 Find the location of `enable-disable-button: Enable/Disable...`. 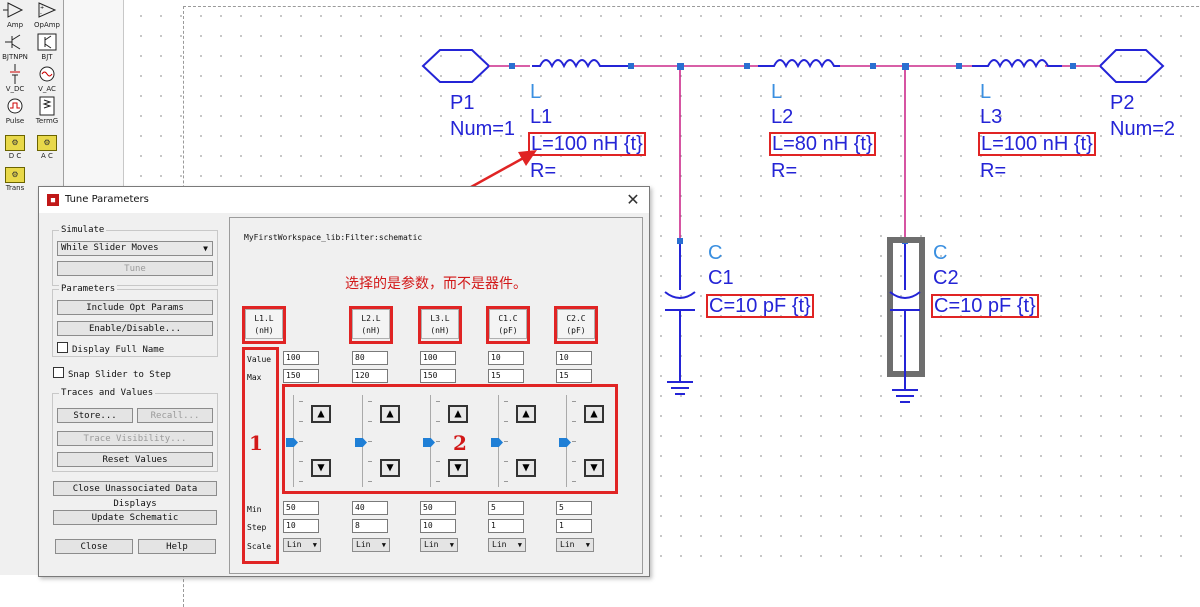

enable-disable-button: Enable/Disable... is located at coordinates (135, 328).